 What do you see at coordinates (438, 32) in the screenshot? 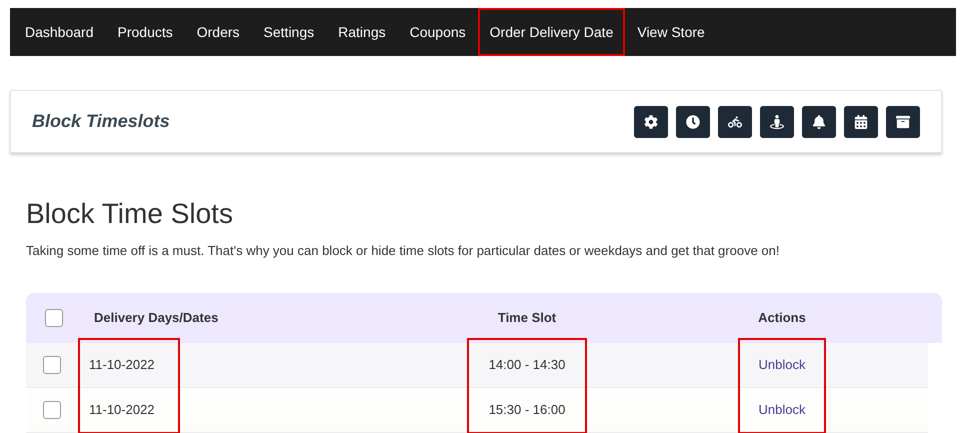
I see `nav-link: Coupons` at bounding box center [438, 32].